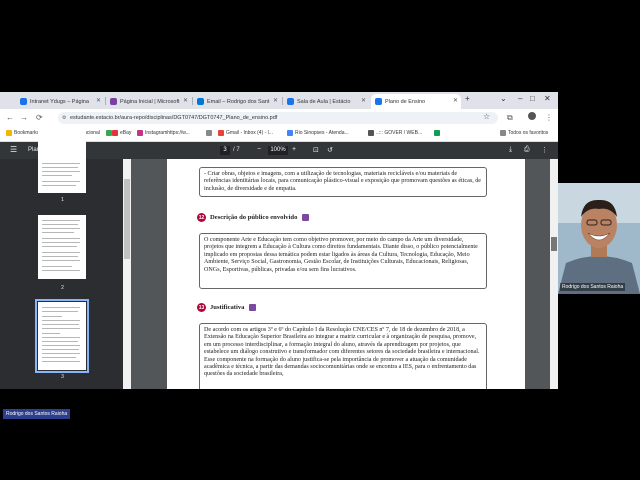 The height and width of the screenshot is (480, 640). I want to click on back-icon: ←, so click(10, 117).